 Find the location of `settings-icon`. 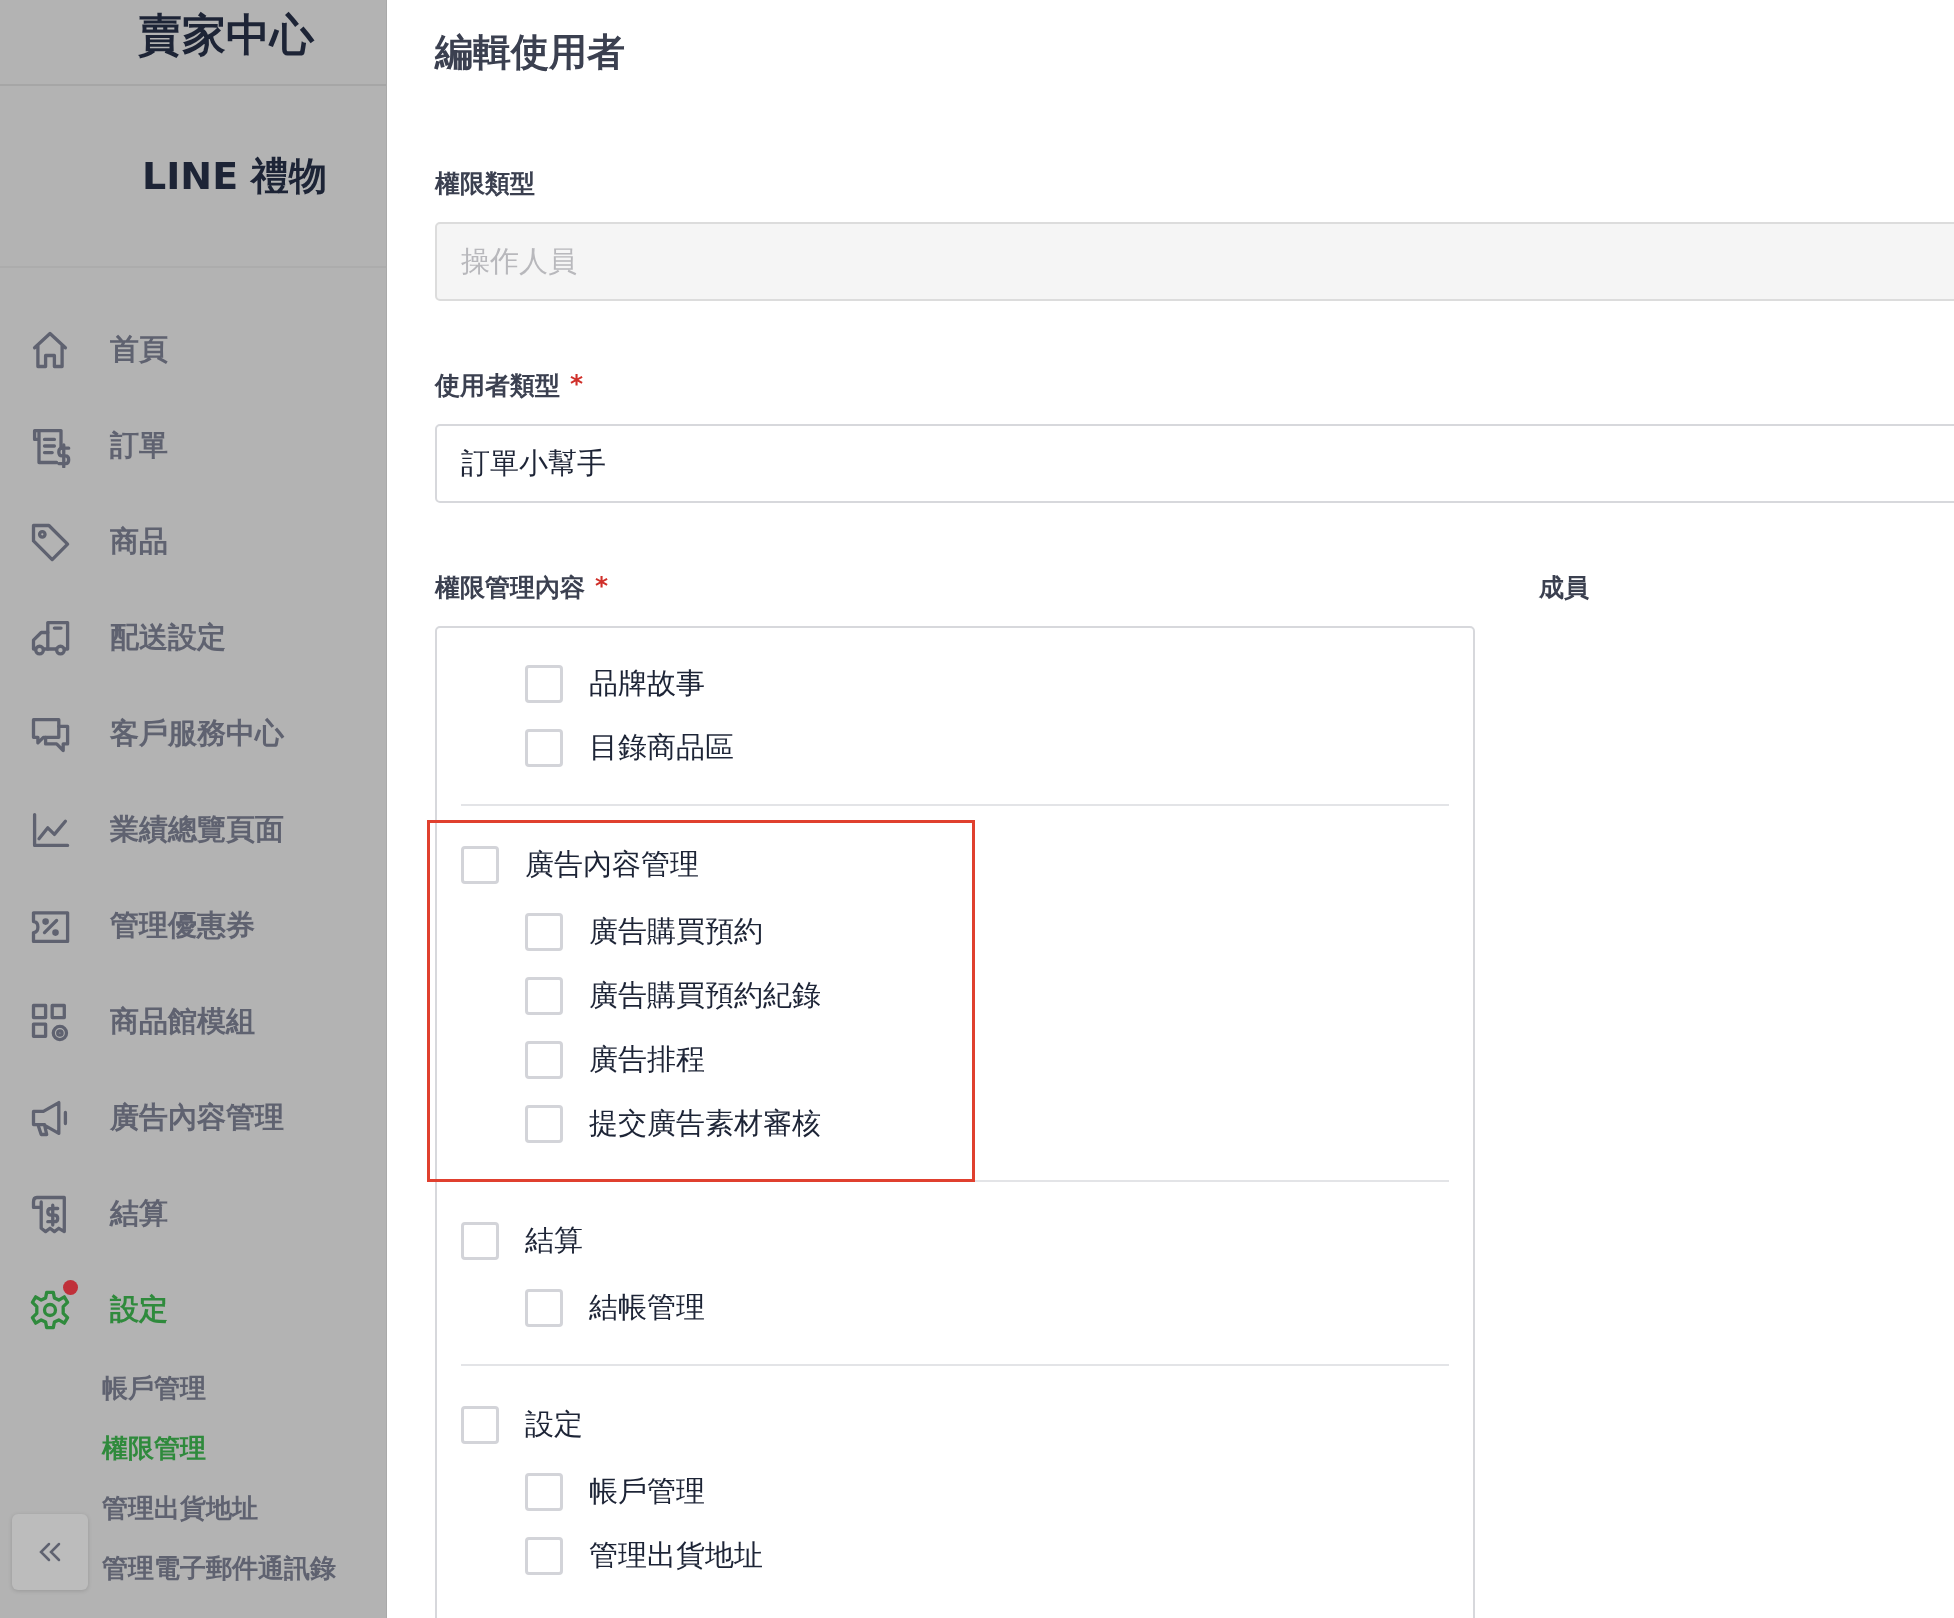

settings-icon is located at coordinates (50, 1310).